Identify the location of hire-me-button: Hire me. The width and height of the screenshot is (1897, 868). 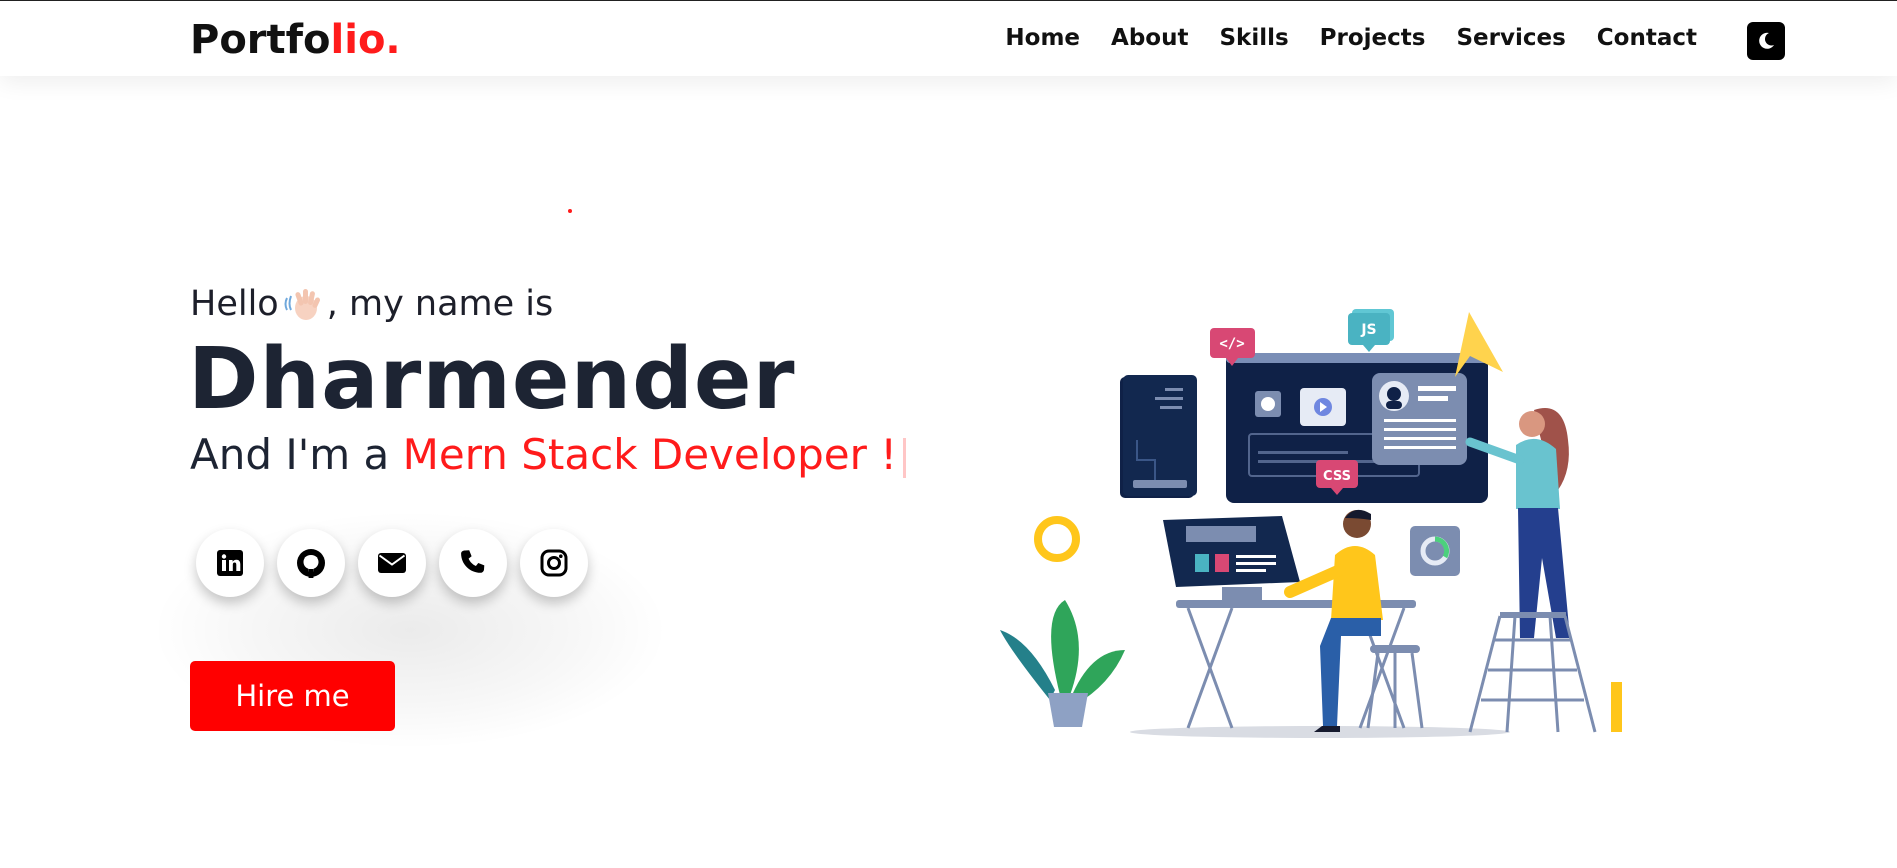
(292, 696).